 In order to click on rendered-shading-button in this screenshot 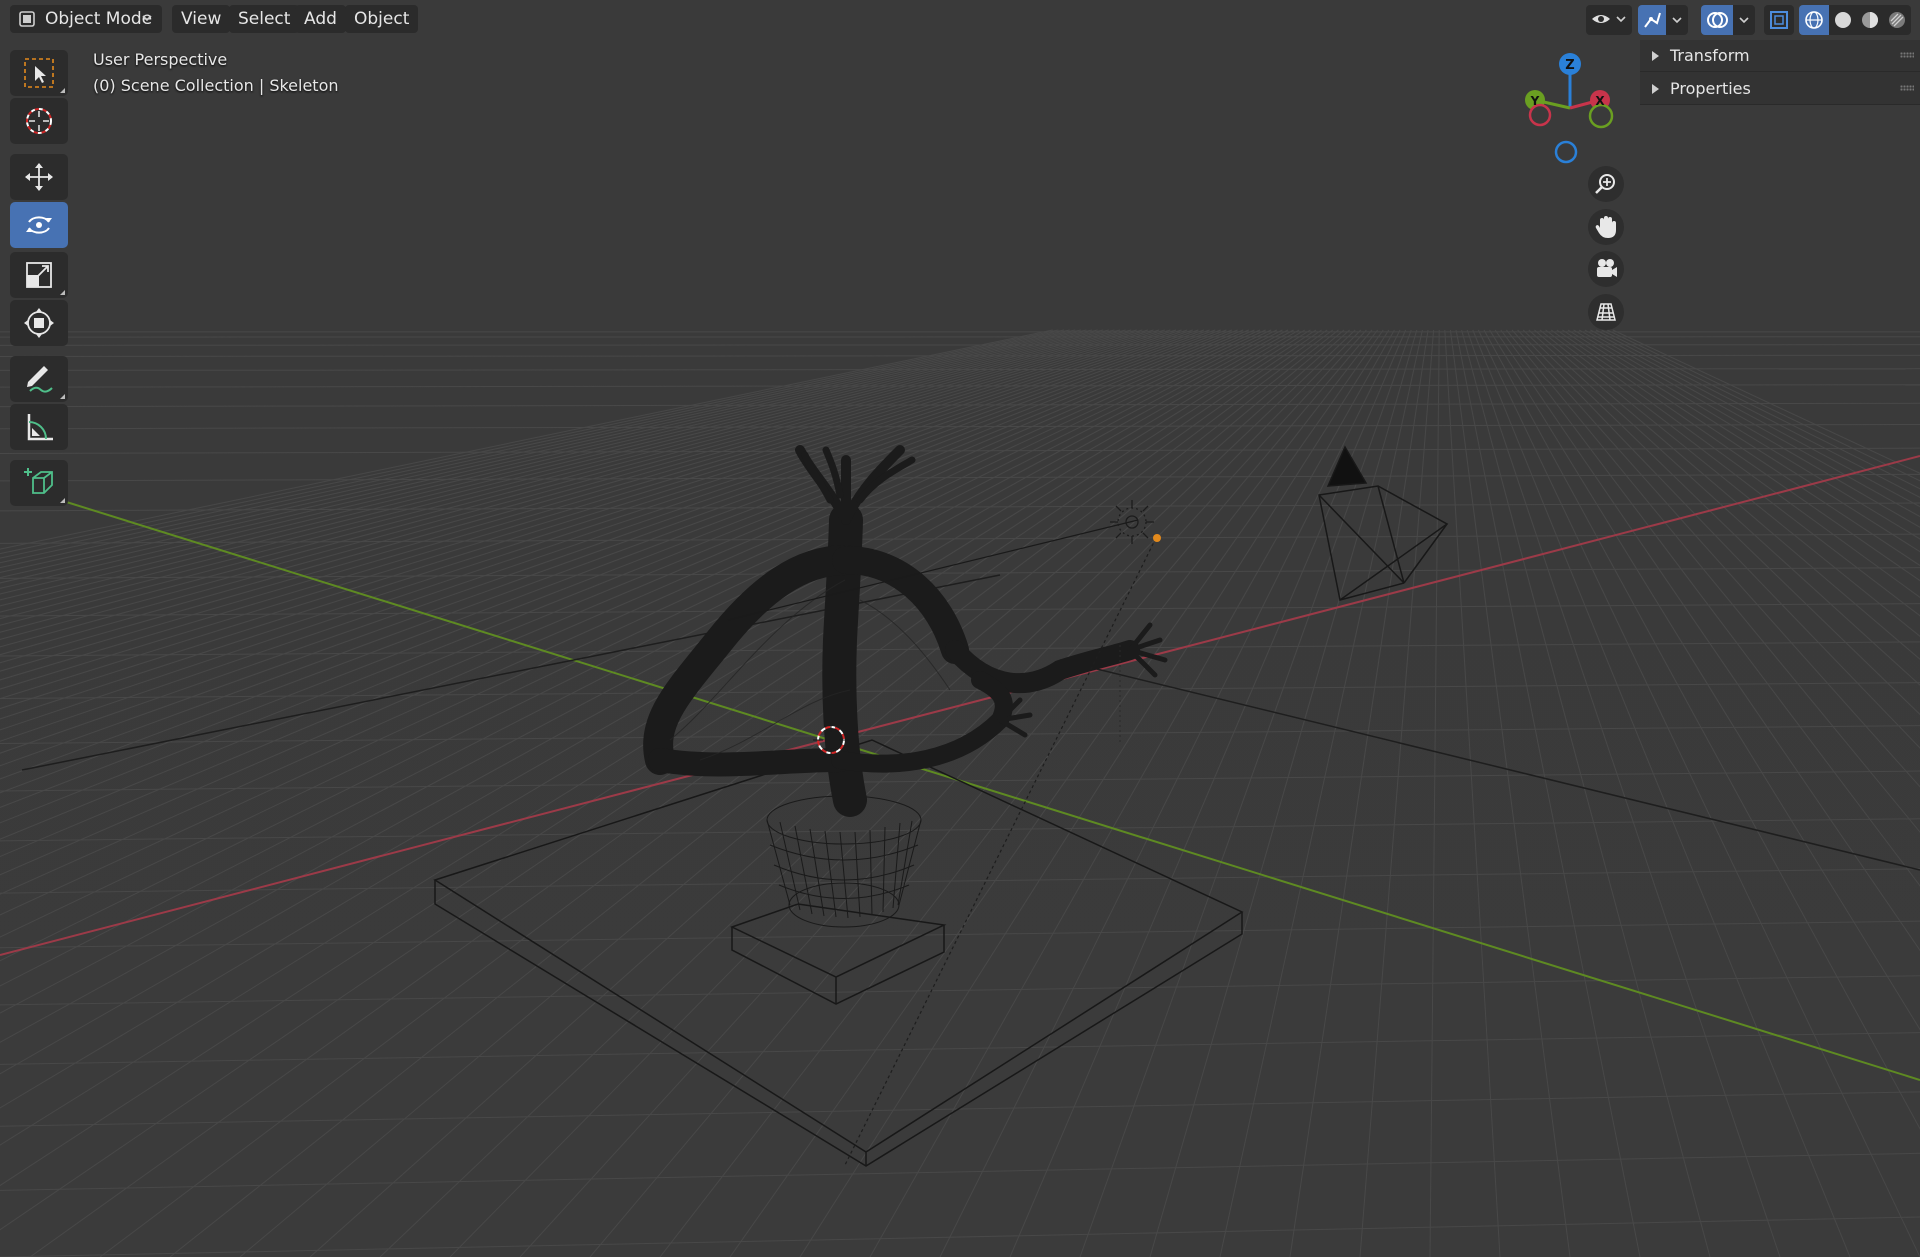, I will do `click(1897, 20)`.